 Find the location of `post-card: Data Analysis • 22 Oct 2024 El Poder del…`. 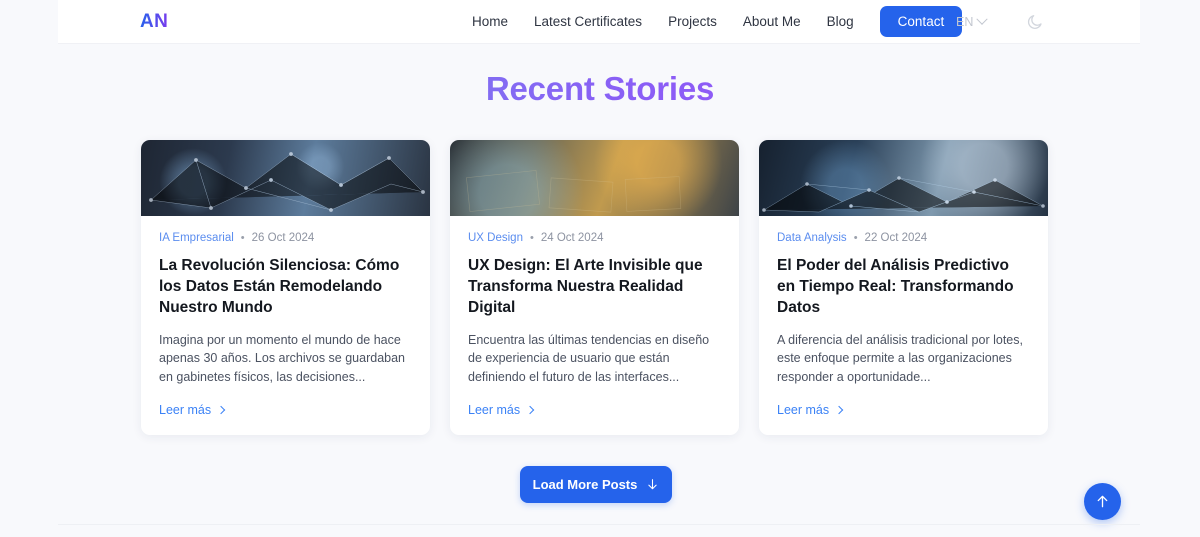

post-card: Data Analysis • 22 Oct 2024 El Poder del… is located at coordinates (903, 287).